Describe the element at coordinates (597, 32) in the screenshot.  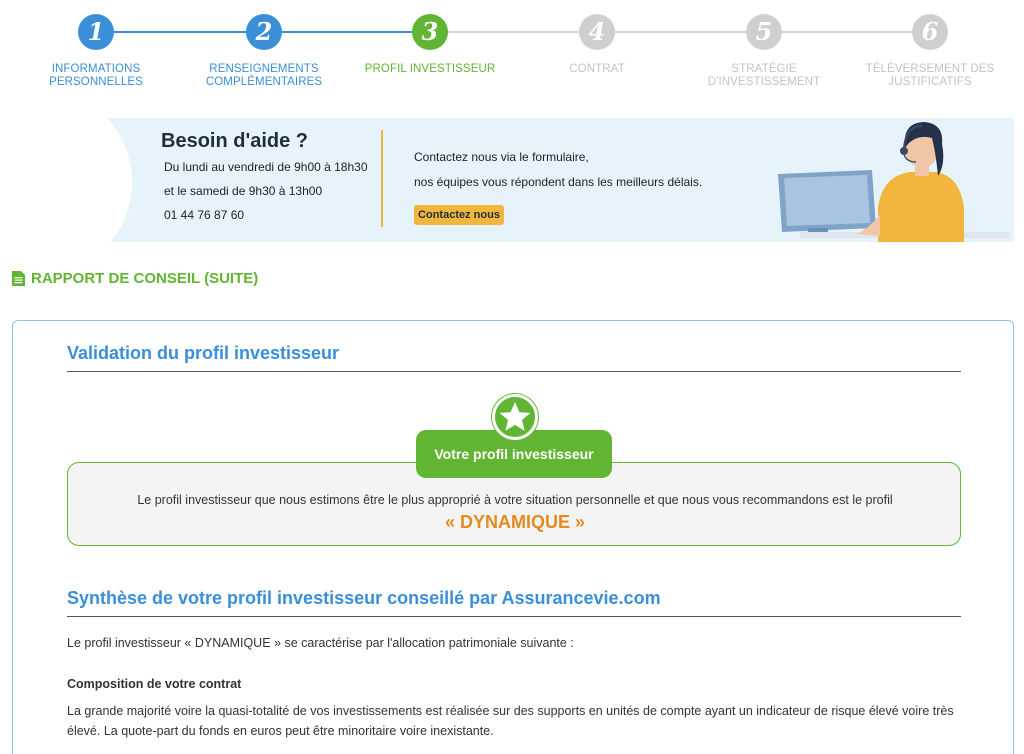
I see `step-number: 4` at that location.